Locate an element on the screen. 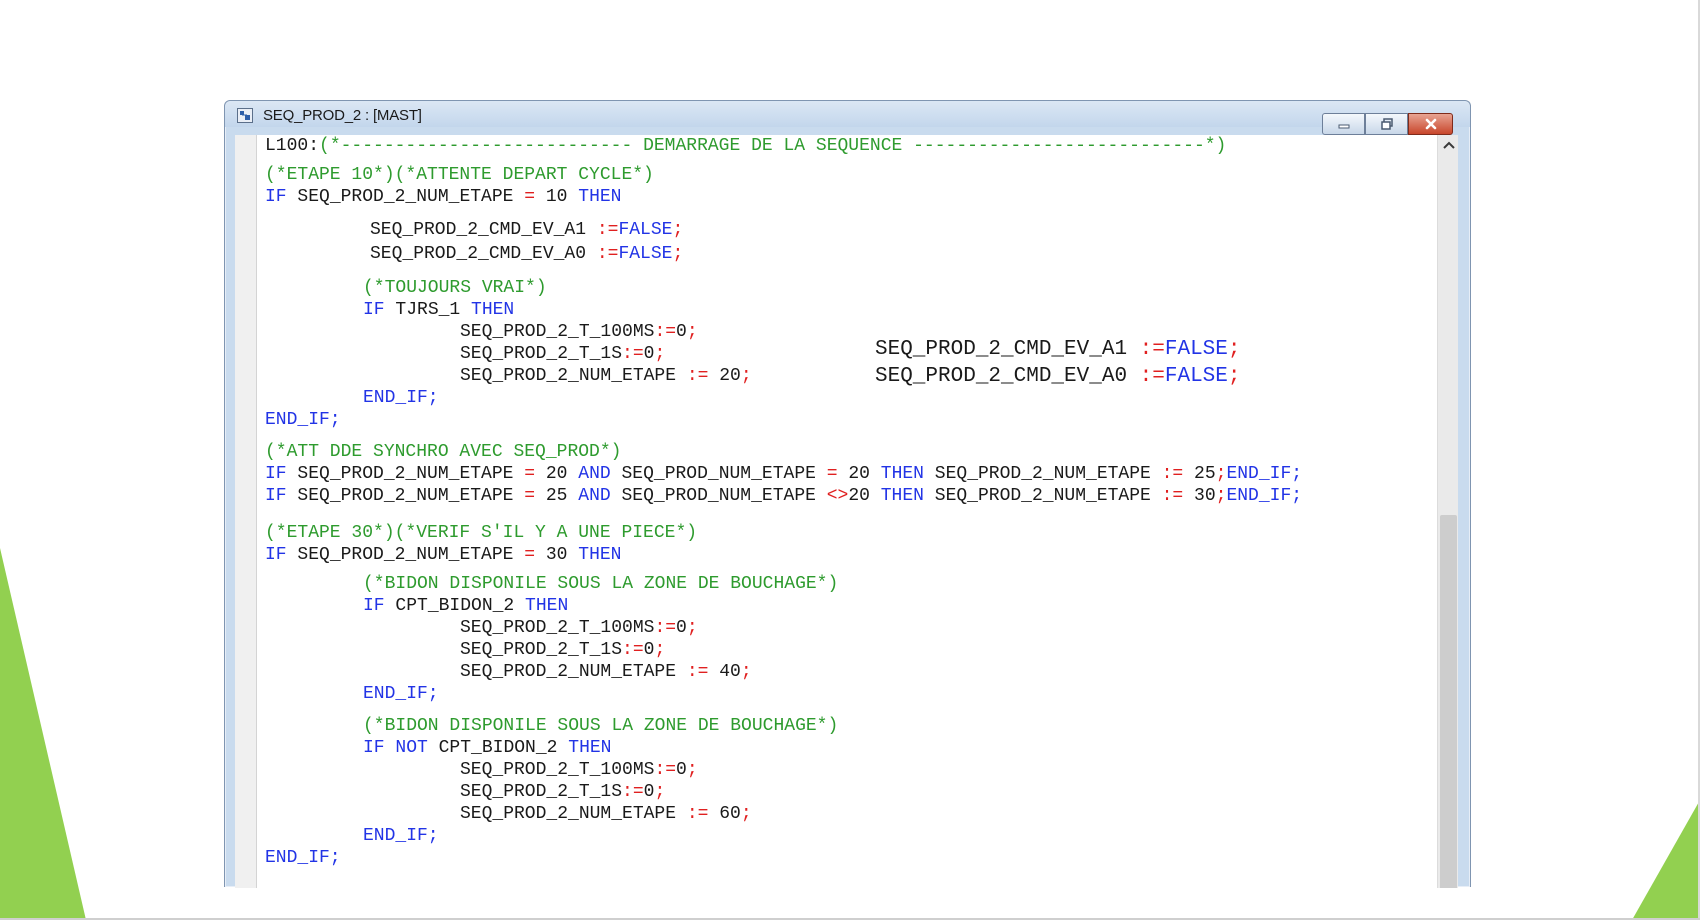 This screenshot has height=920, width=1700. code-line: SEQ_PROD_2_NUM_ETAPE := 40; is located at coordinates (606, 672).